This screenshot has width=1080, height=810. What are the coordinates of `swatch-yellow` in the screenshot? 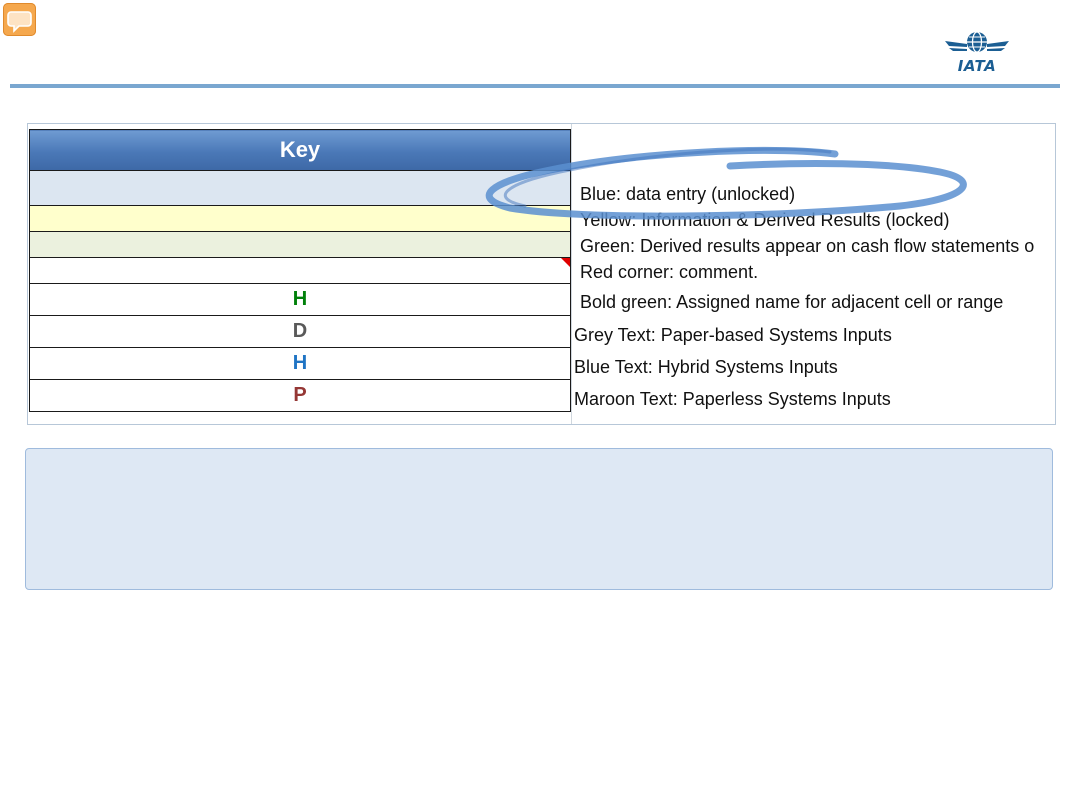 It's located at (300, 218).